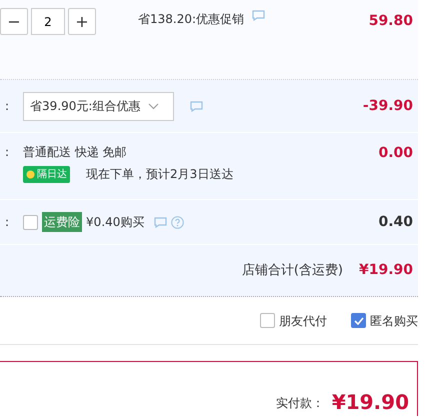  What do you see at coordinates (115, 222) in the screenshot?
I see `insurance-offer: ¥0.40购买` at bounding box center [115, 222].